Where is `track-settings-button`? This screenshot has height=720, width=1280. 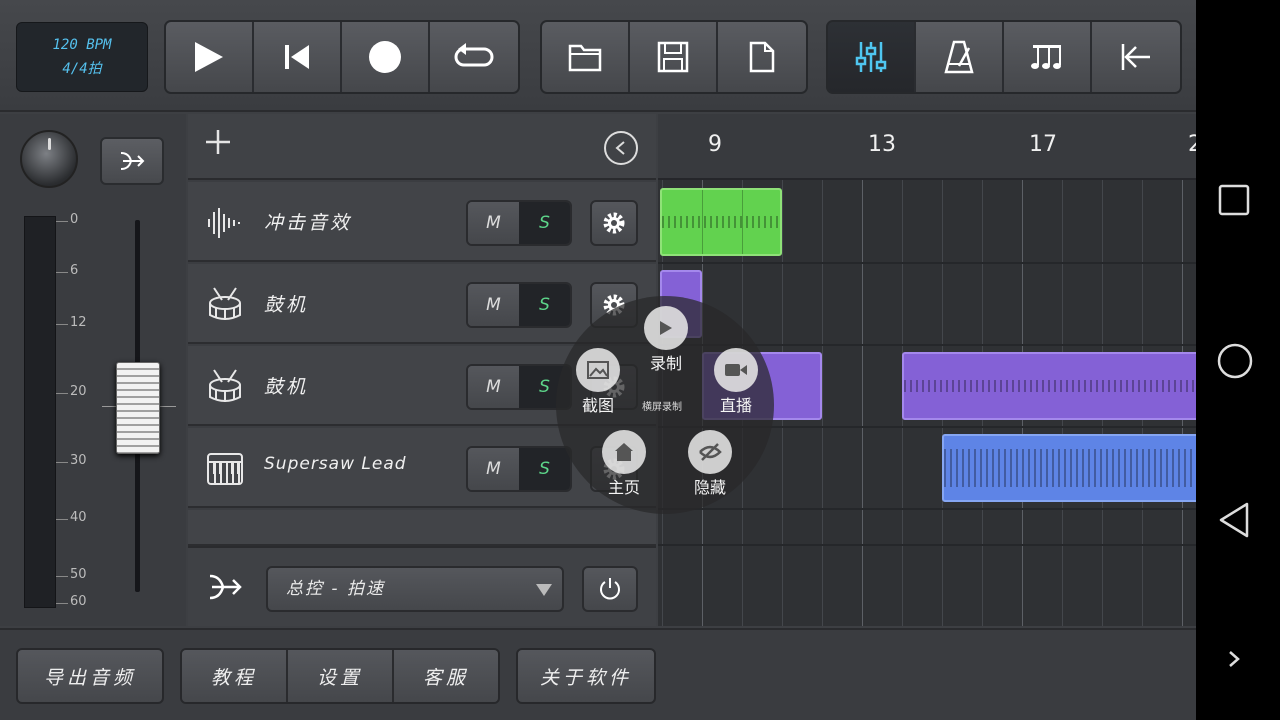
track-settings-button is located at coordinates (614, 223).